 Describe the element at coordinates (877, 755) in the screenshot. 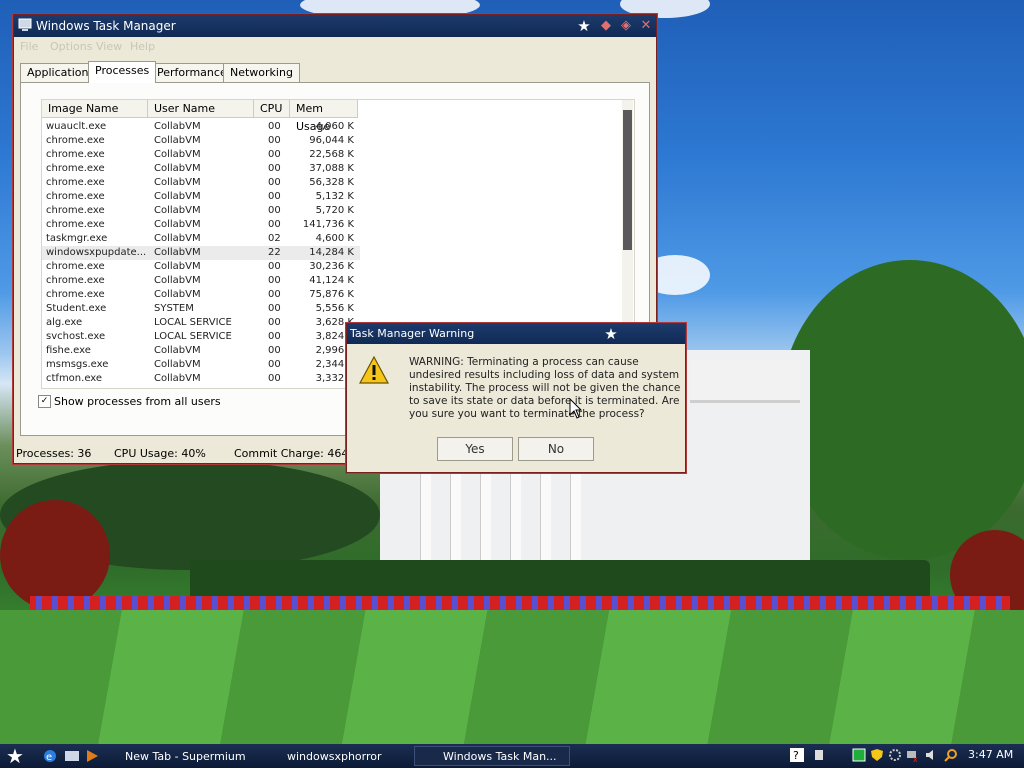

I see `shield-icon` at that location.